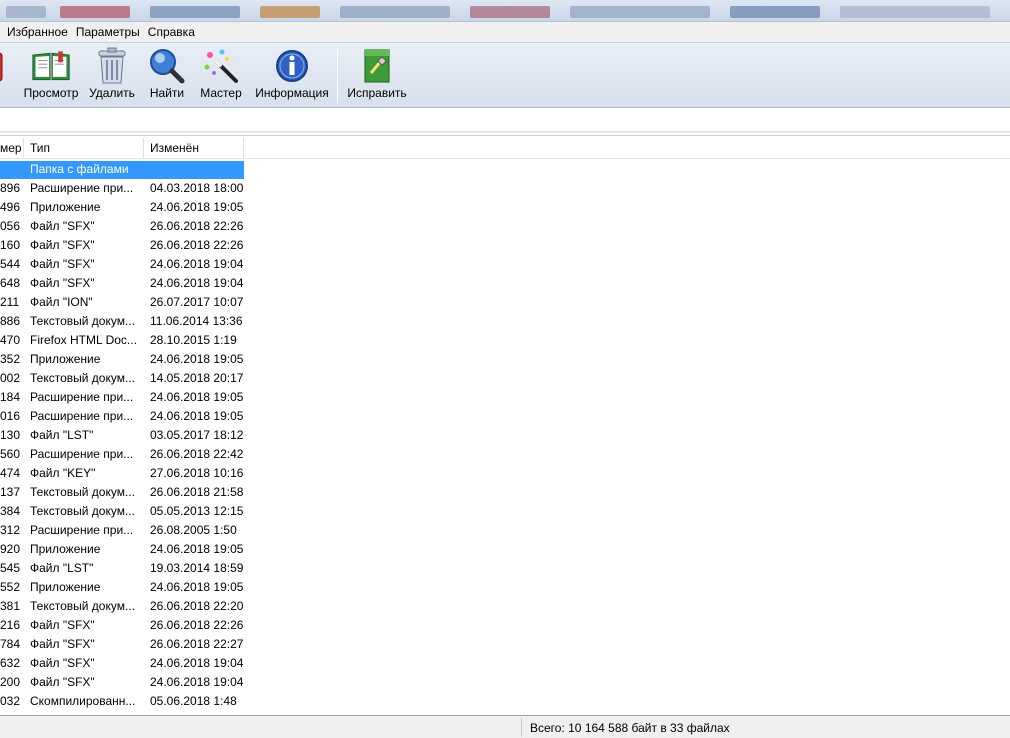 The height and width of the screenshot is (738, 1010). I want to click on table-row: 137 Текстовый докум... 26.06.2018 21:58, so click(505, 492).